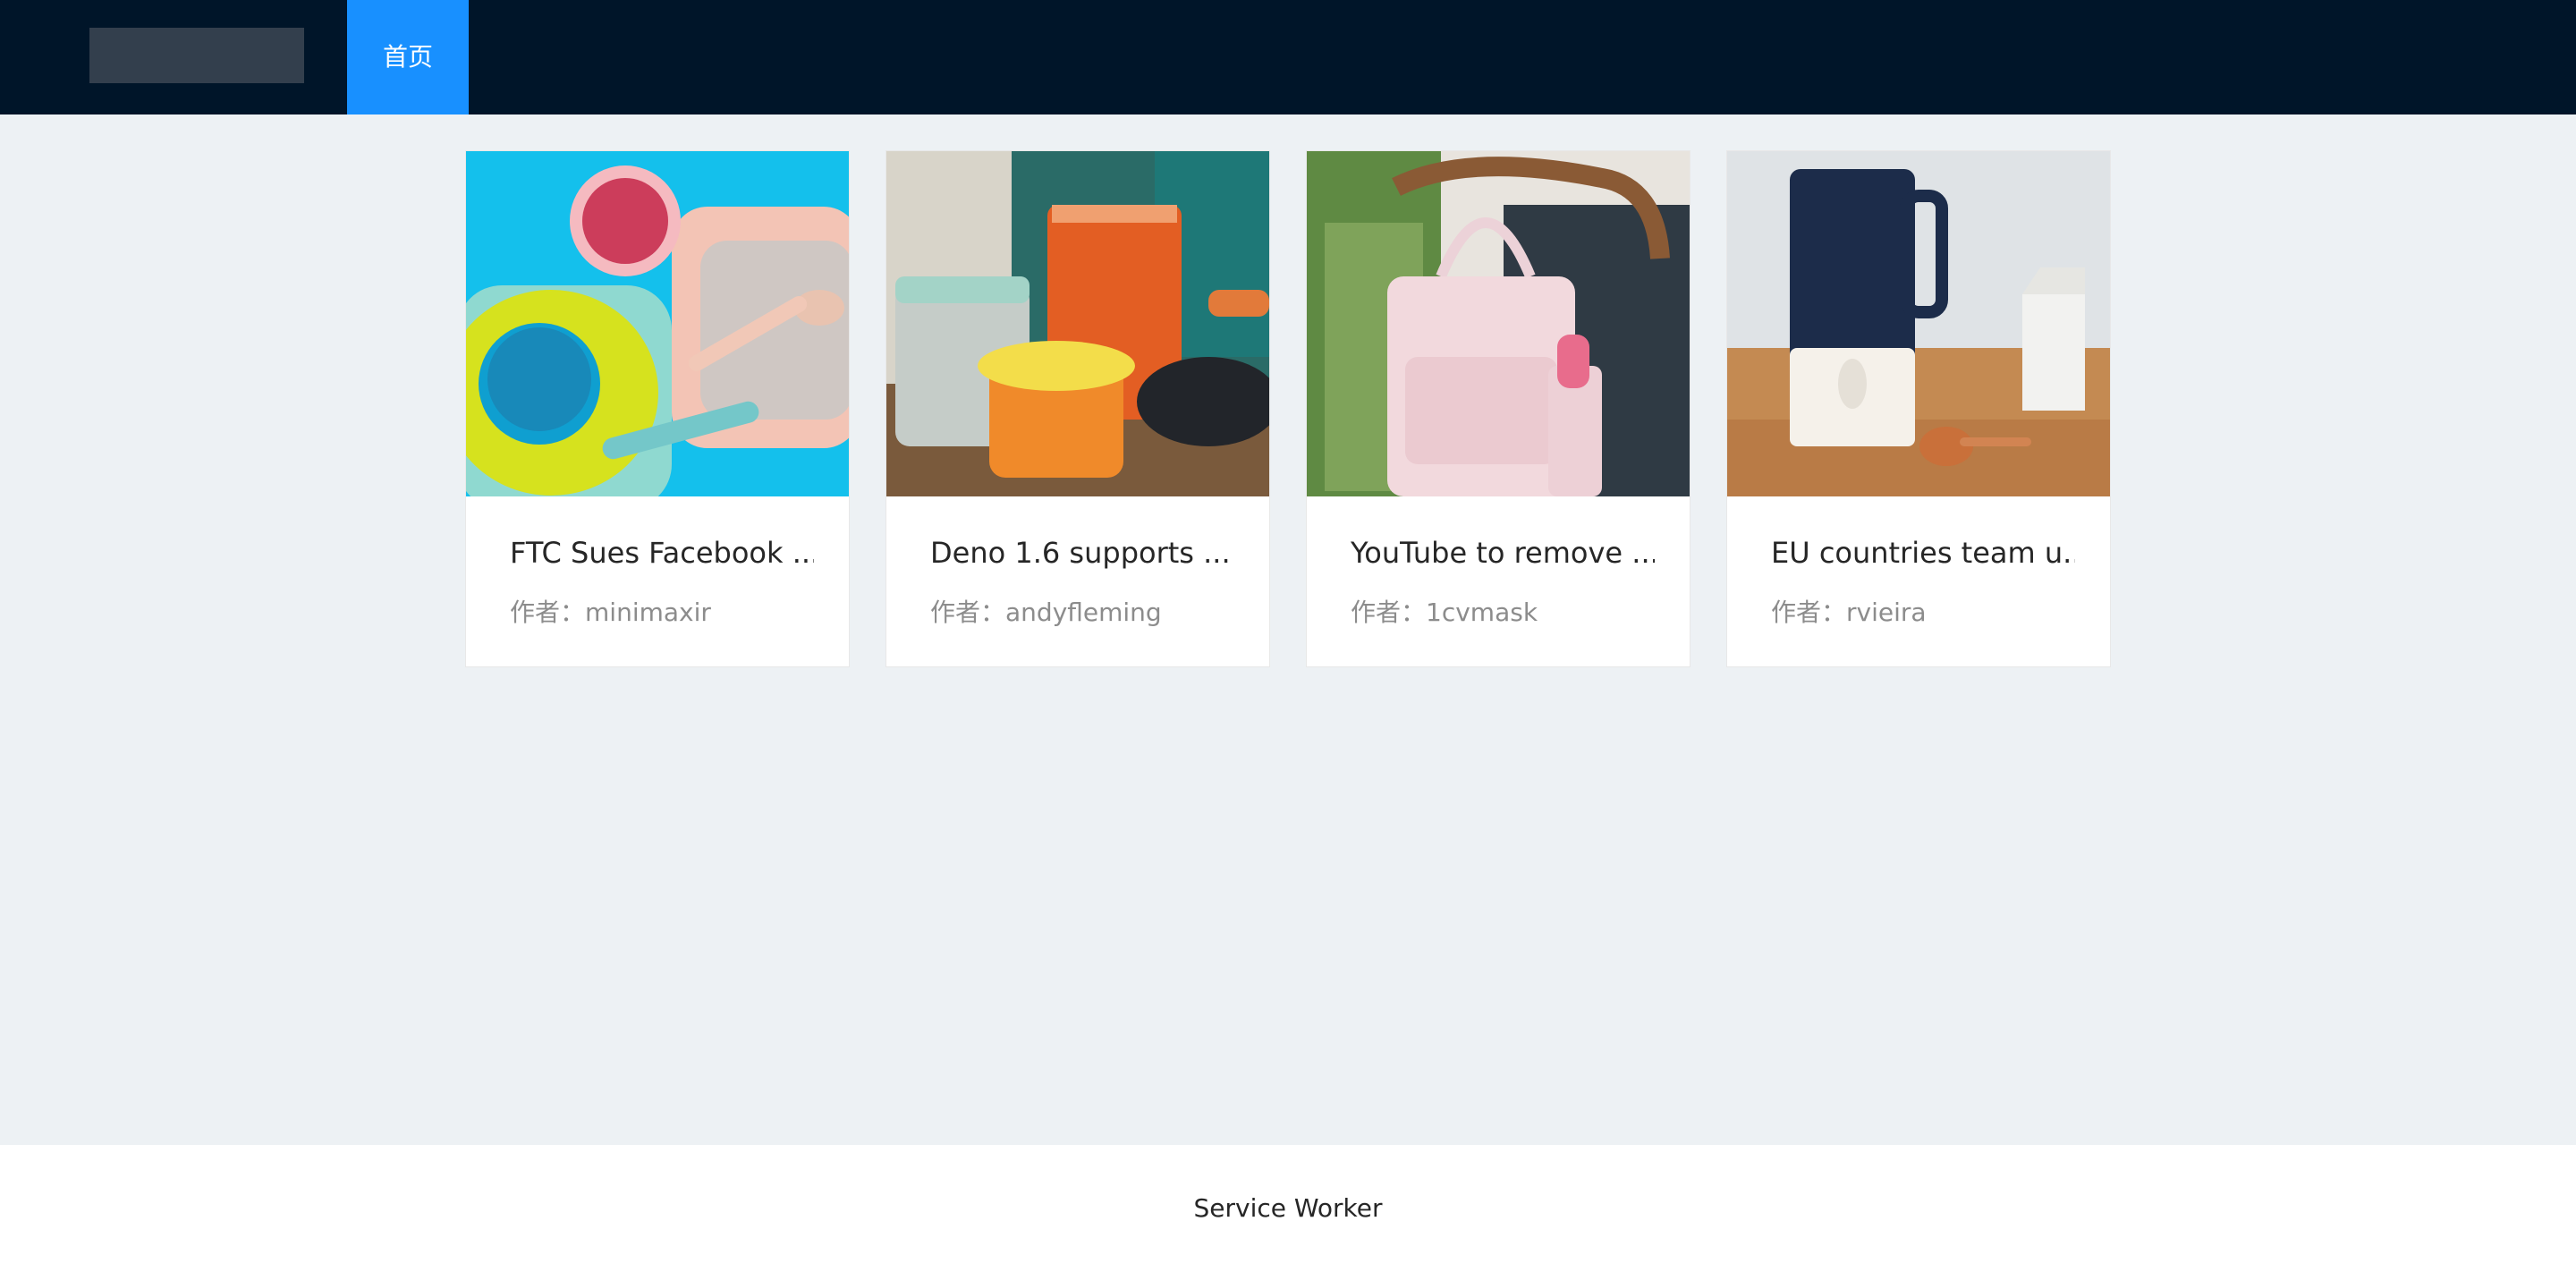 The height and width of the screenshot is (1272, 2576). What do you see at coordinates (1046, 612) in the screenshot?
I see `card-author: 作者：andyfleming` at bounding box center [1046, 612].